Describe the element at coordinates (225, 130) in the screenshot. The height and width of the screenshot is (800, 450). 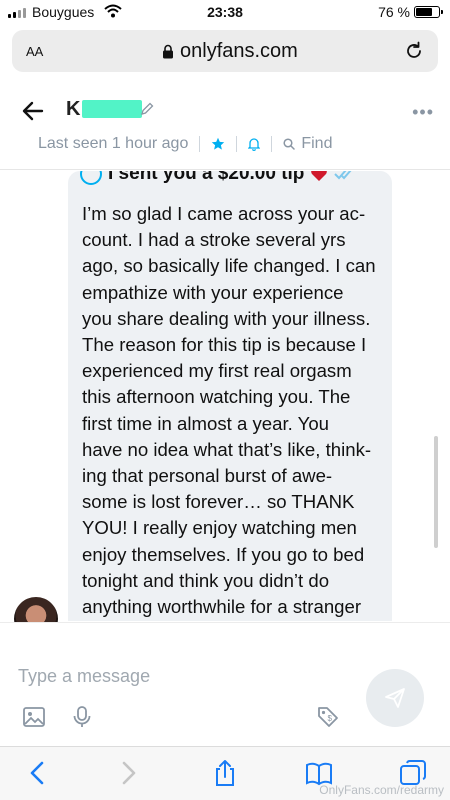
I see `chat-header: K ••• Last seen 1 hour ago Find` at that location.